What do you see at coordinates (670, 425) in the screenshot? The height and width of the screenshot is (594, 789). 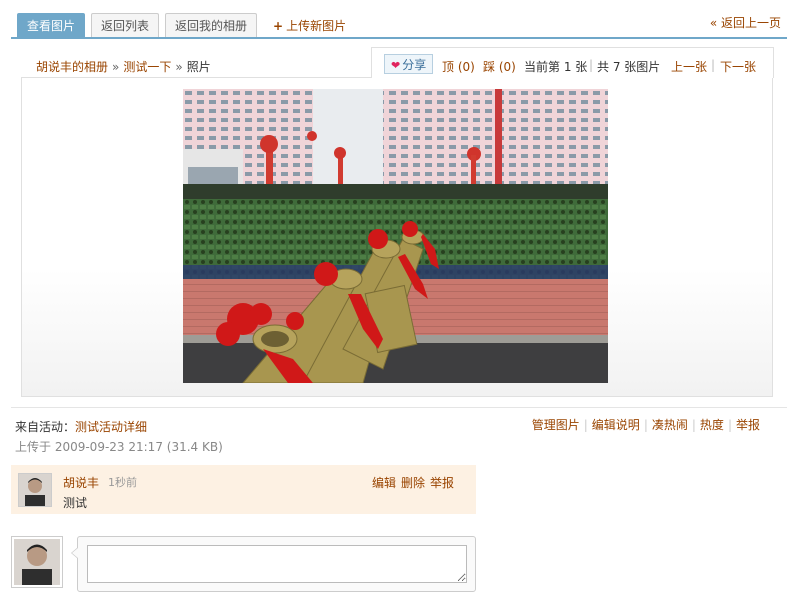 I see `join-in-link: 凑热闹` at bounding box center [670, 425].